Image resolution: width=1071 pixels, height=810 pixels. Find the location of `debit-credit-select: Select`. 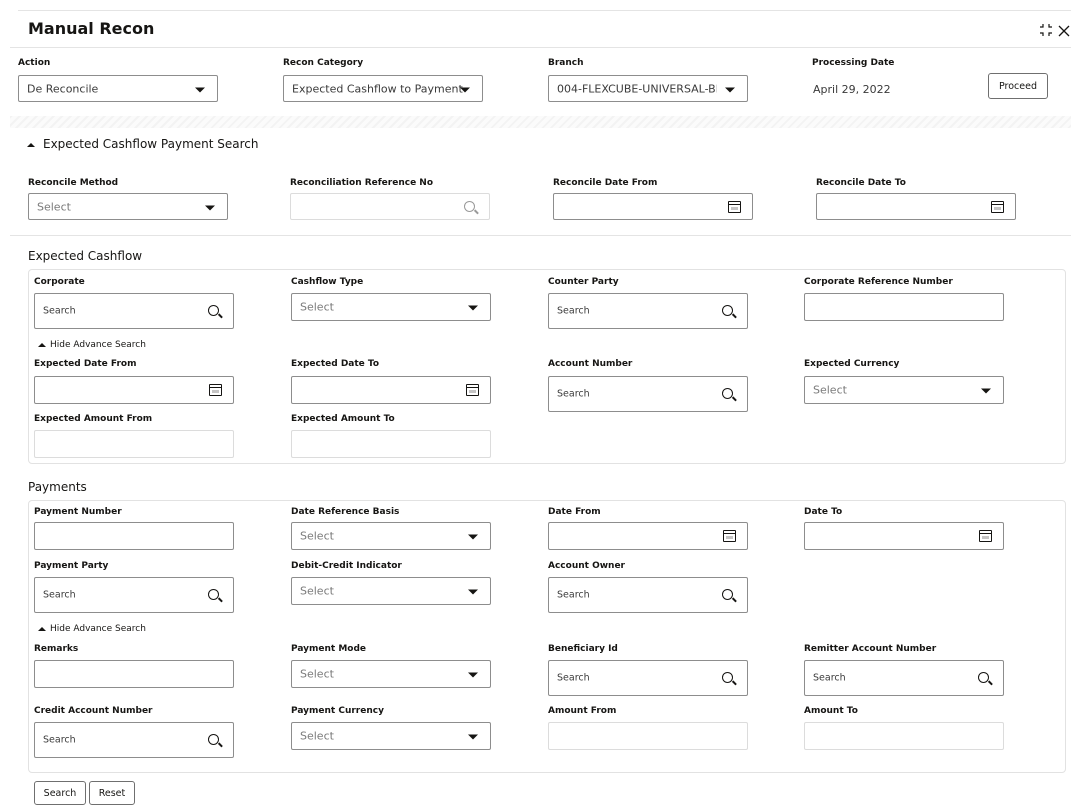

debit-credit-select: Select is located at coordinates (391, 591).